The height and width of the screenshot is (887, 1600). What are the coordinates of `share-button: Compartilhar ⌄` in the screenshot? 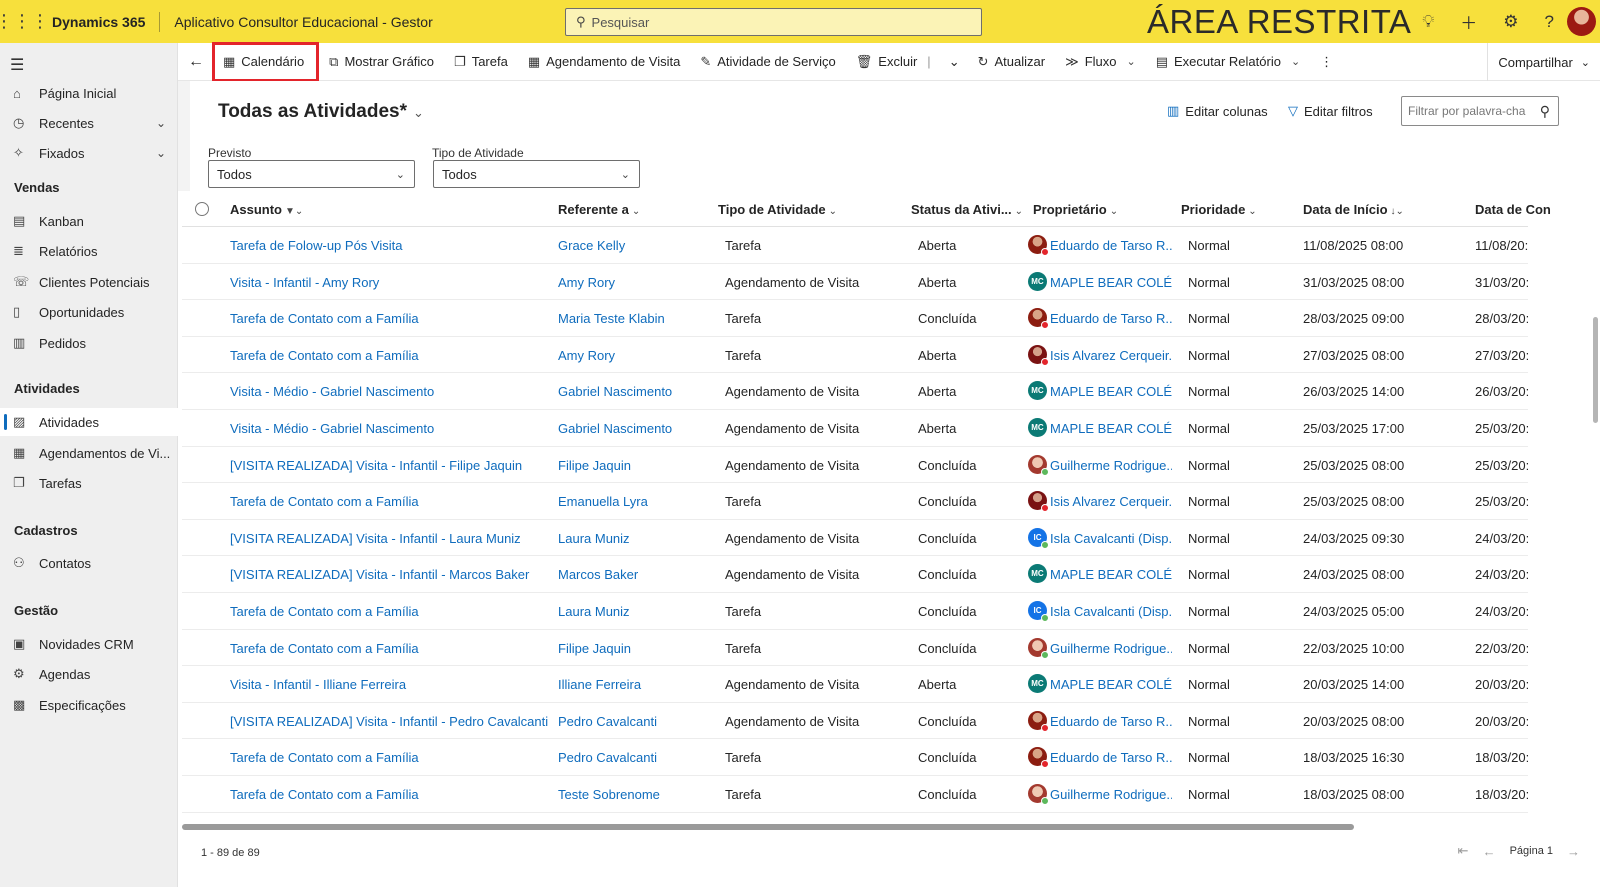 It's located at (1543, 62).